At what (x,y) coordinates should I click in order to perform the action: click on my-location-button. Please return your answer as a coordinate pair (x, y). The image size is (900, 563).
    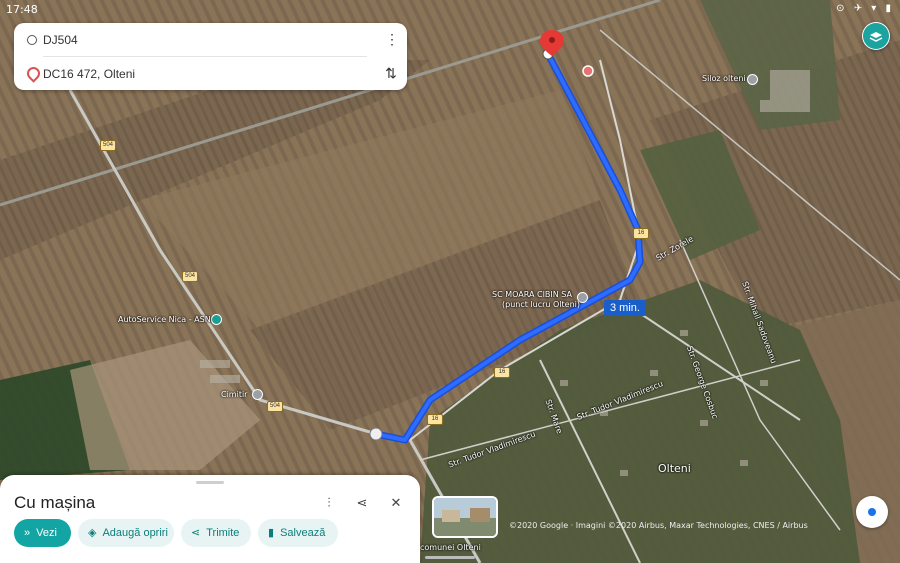
    Looking at the image, I should click on (872, 512).